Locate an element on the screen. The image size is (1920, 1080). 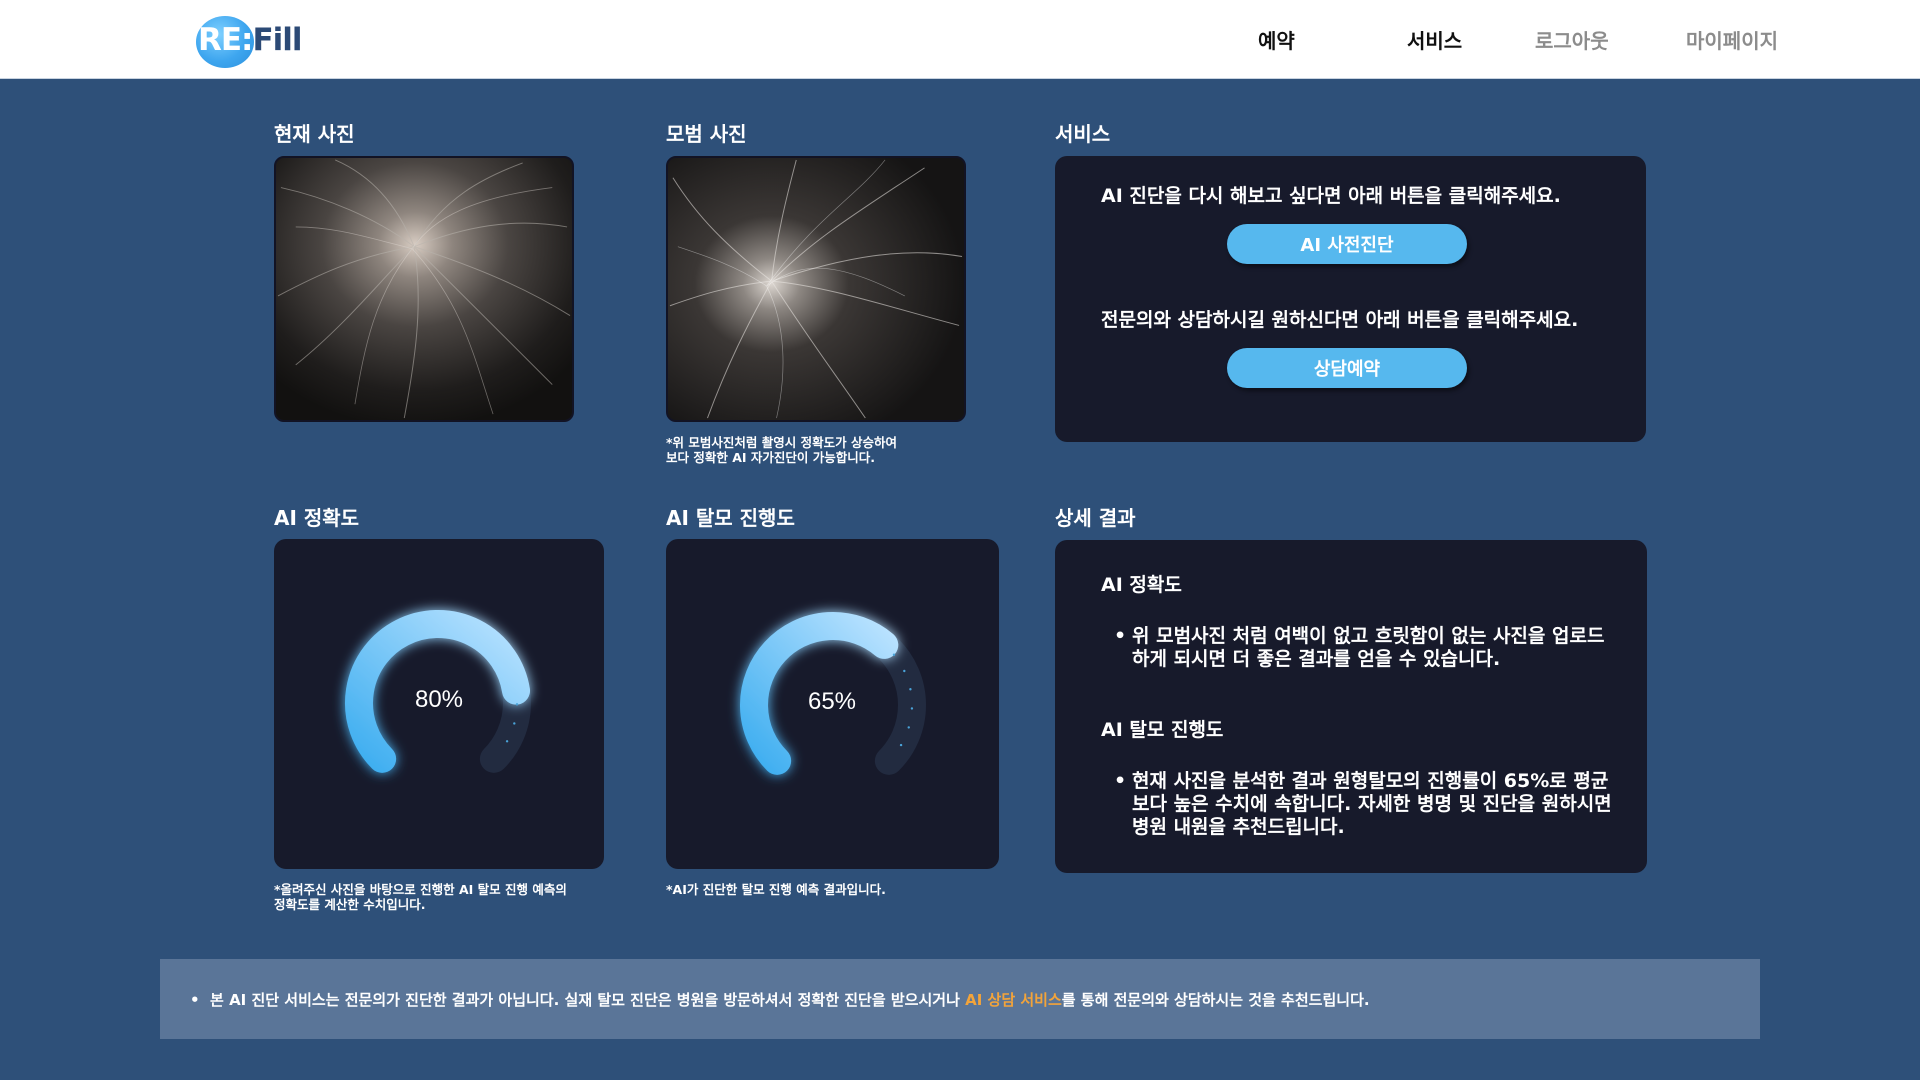
ai-progress-note: *AI가 진단한 탈모 진행 예측 결과입니다. is located at coordinates (776, 889).